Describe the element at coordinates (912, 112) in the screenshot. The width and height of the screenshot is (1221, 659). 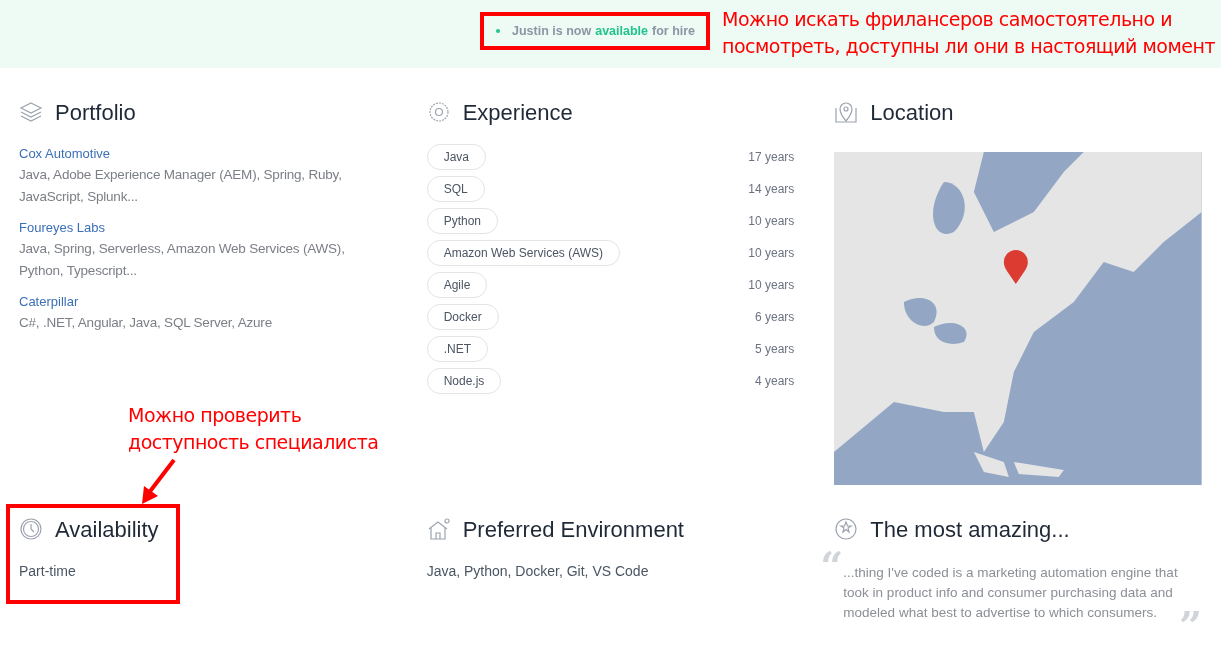
I see `section-title: Location` at that location.